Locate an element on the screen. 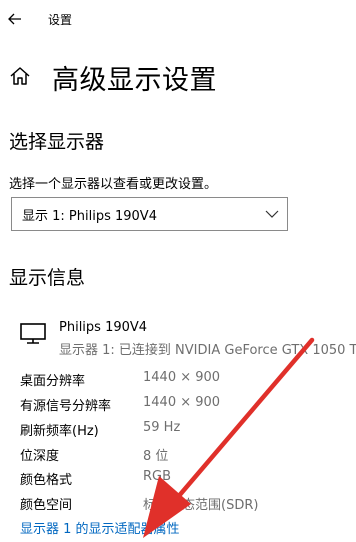 The width and height of the screenshot is (356, 542). display-select-dropdown: 显示 1: Philips 190V4 is located at coordinates (149, 214).